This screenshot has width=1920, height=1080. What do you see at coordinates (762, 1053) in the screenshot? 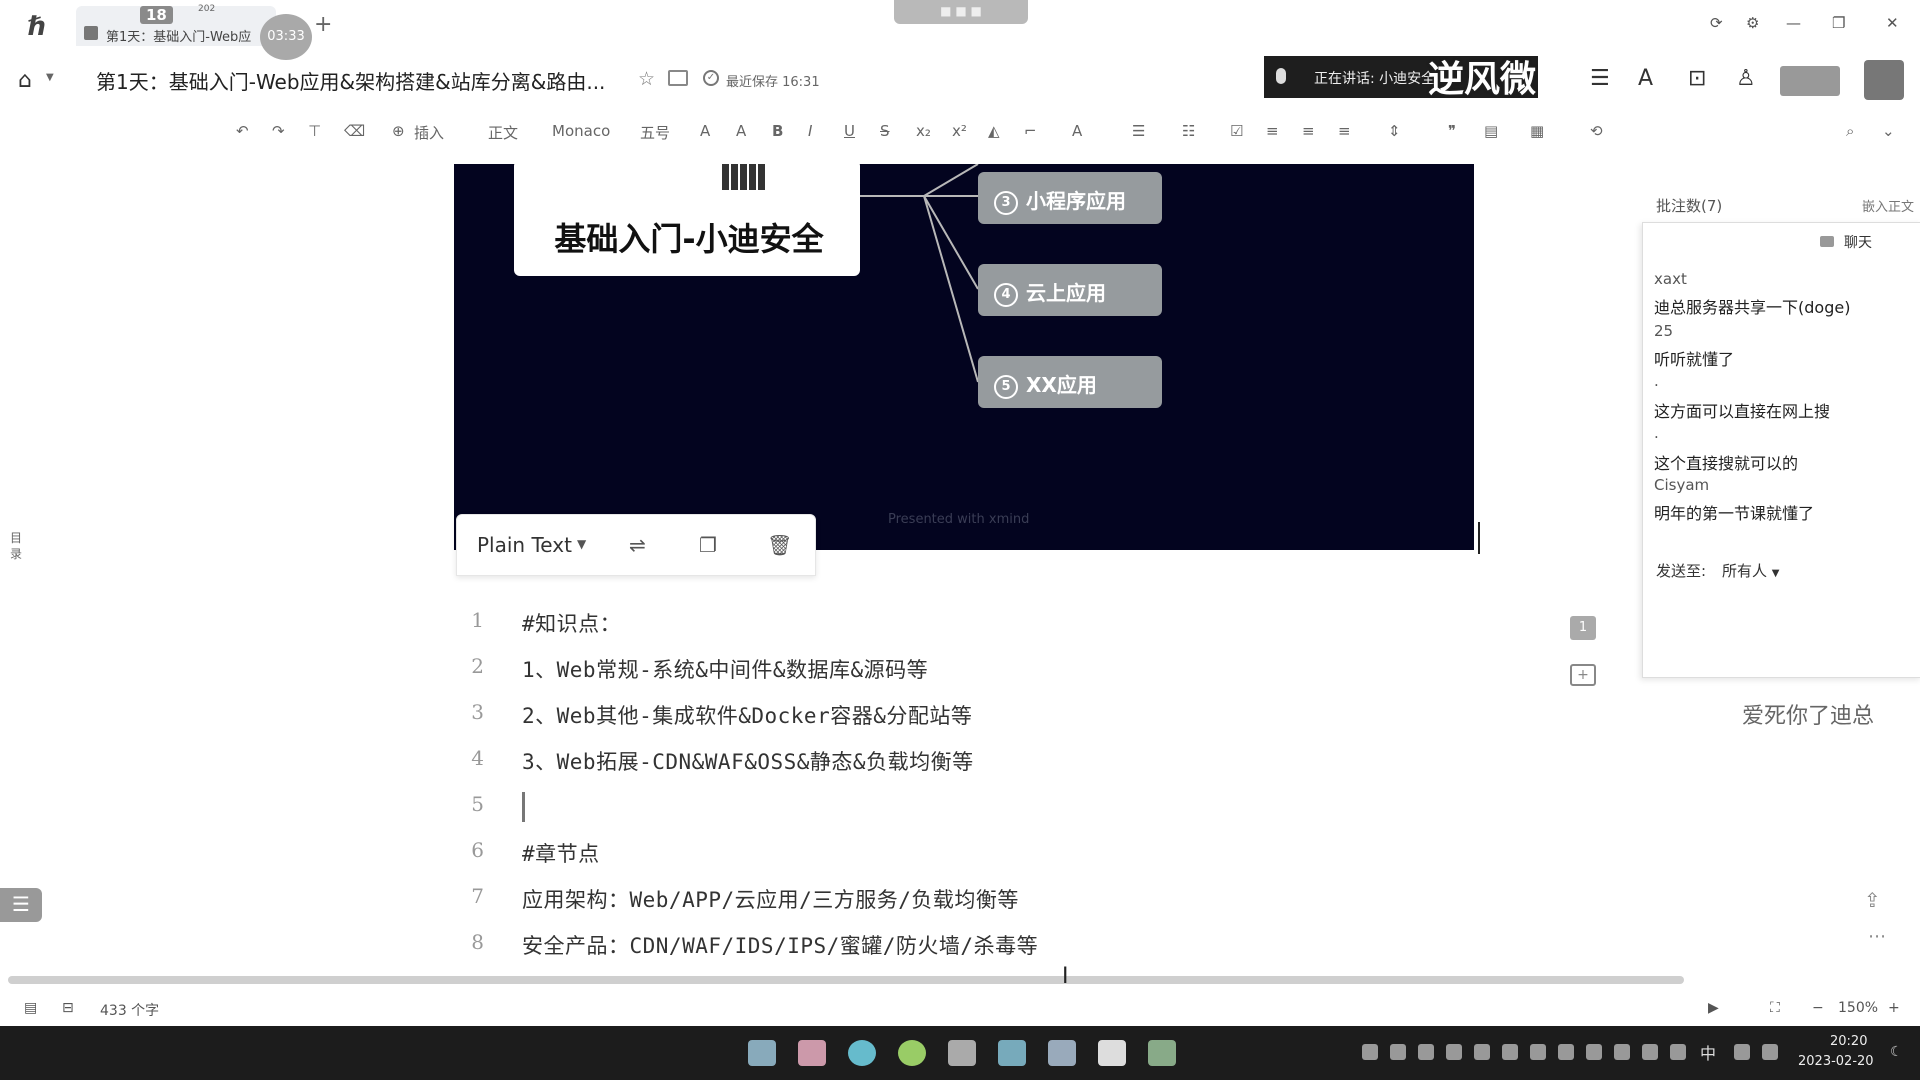
I see `file-explorer-icon` at bounding box center [762, 1053].